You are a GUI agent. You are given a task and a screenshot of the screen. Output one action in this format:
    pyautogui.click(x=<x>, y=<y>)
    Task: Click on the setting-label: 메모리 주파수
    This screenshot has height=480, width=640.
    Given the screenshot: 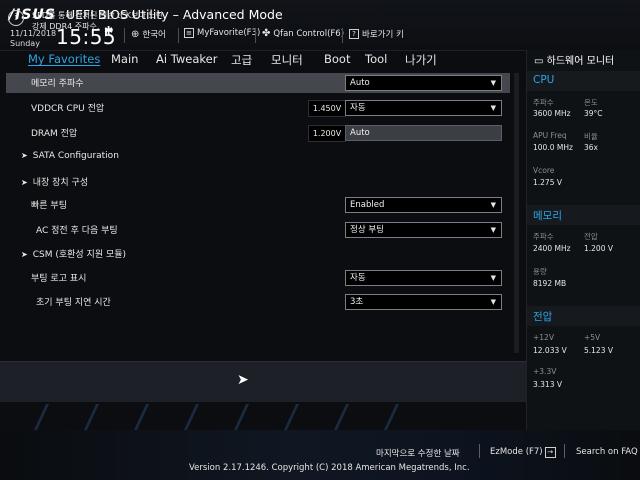 What is the action you would take?
    pyautogui.click(x=57, y=84)
    